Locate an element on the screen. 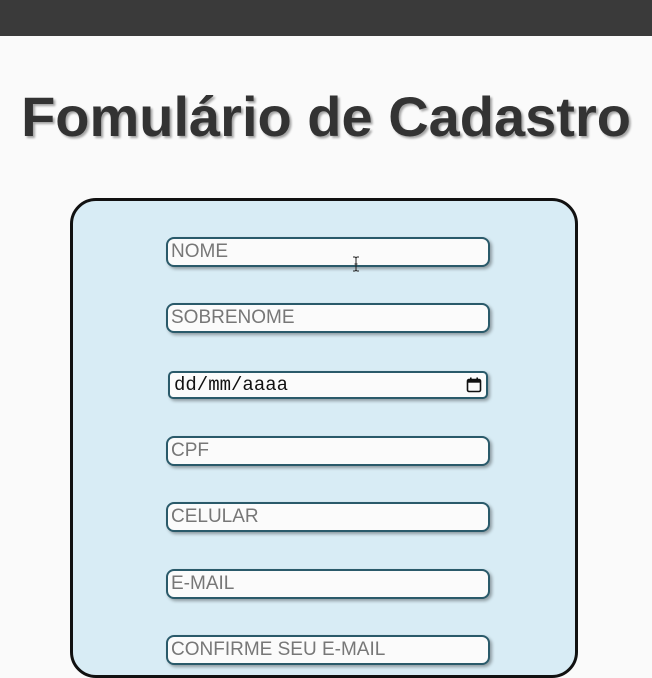 The image size is (652, 678). sobrenome-input is located at coordinates (328, 318).